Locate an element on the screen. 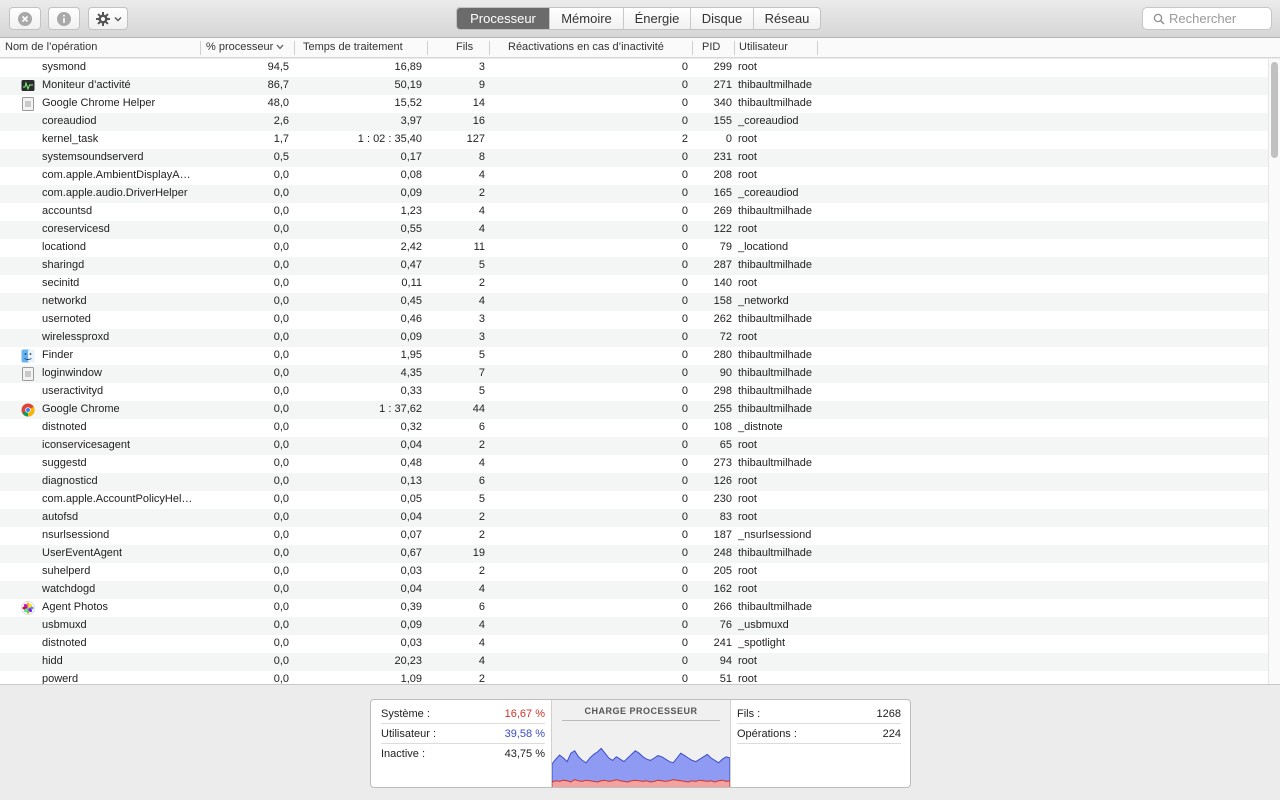 The width and height of the screenshot is (1280, 800). table-row: autofsd 0,0 0,04 2 0 83 root is located at coordinates (634, 518).